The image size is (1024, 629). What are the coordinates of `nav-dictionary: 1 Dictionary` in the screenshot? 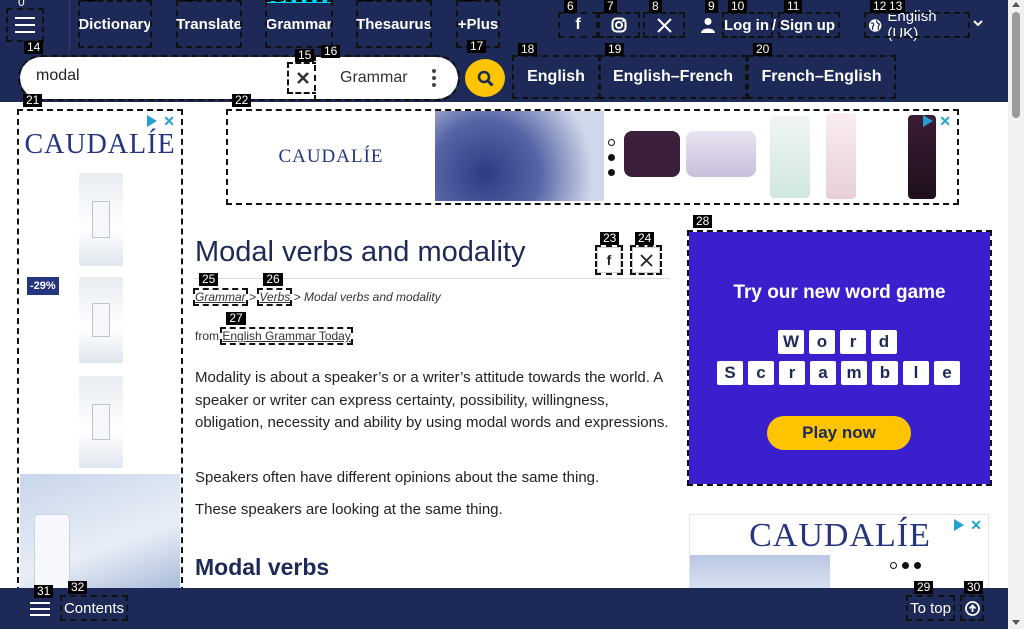 It's located at (115, 24).